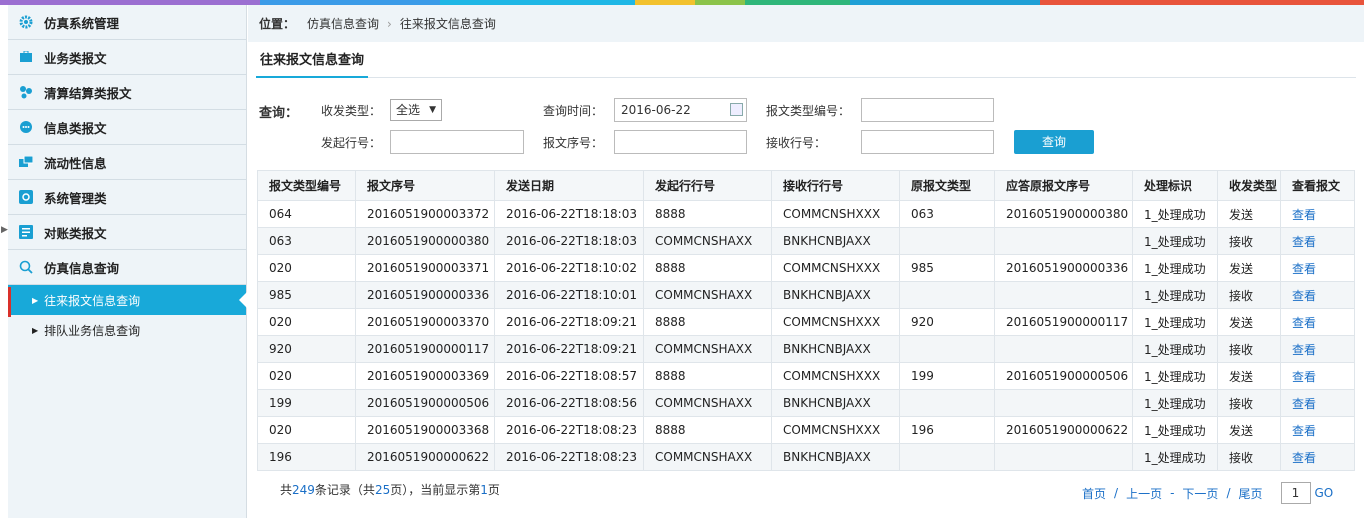  What do you see at coordinates (1063, 322) in the screenshot?
I see `orig-seq-cell: 2016051900000117` at bounding box center [1063, 322].